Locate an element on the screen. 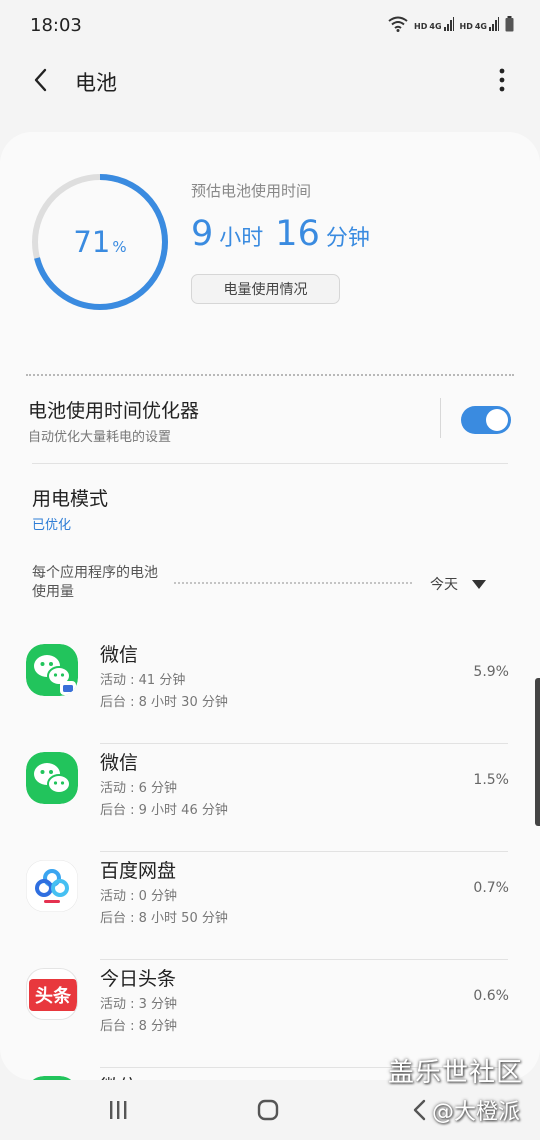 The height and width of the screenshot is (1140, 540). battery-usage-button: 电量使用情况 is located at coordinates (265, 289).